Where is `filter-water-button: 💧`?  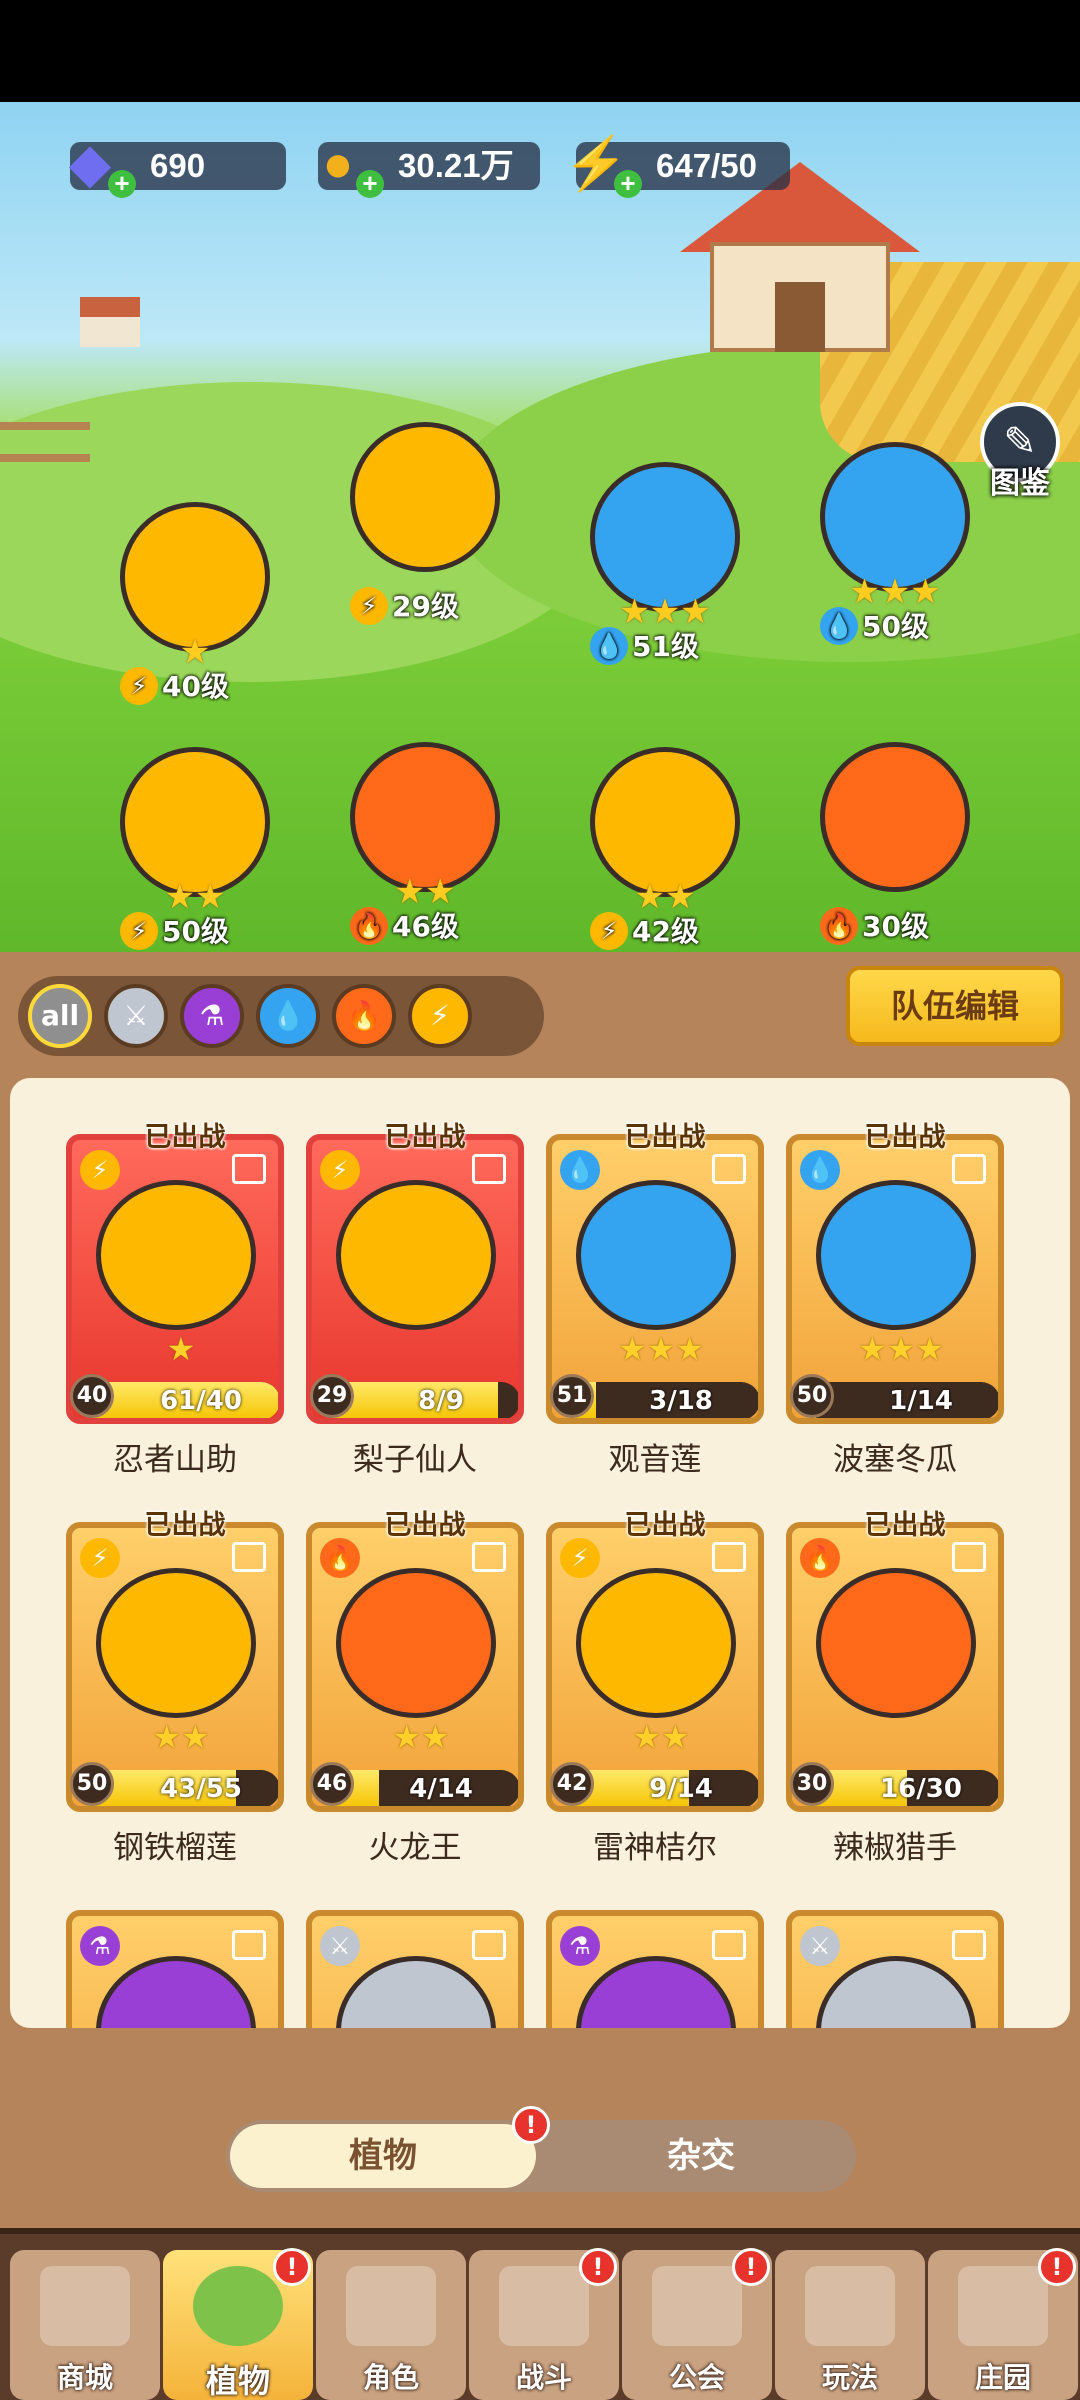
filter-water-button: 💧 is located at coordinates (288, 1016).